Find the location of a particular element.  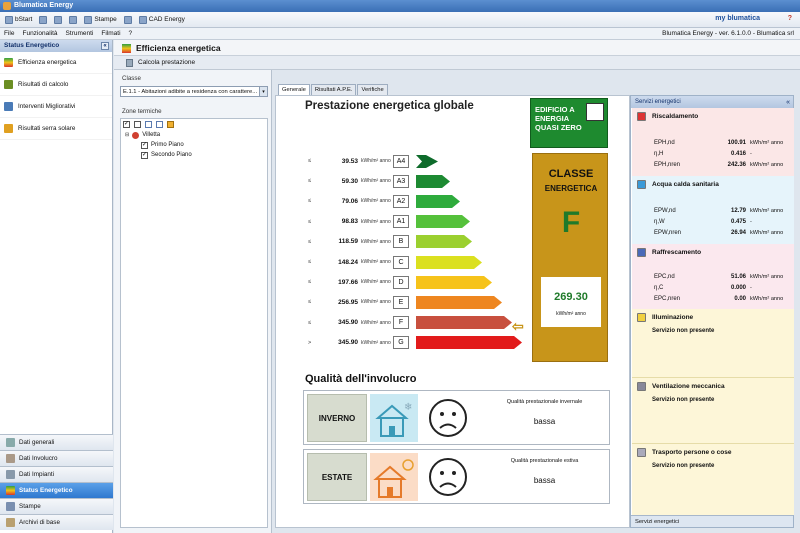

dhw-title: Acqua calda sanitaria is located at coordinates (685, 184).